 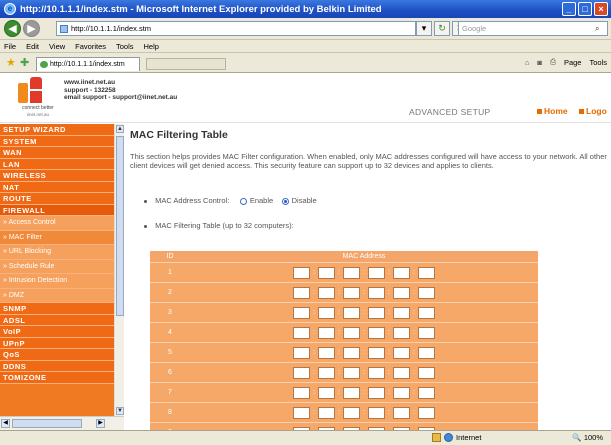 I want to click on sidebar-item-lan: LAN, so click(x=57, y=164).